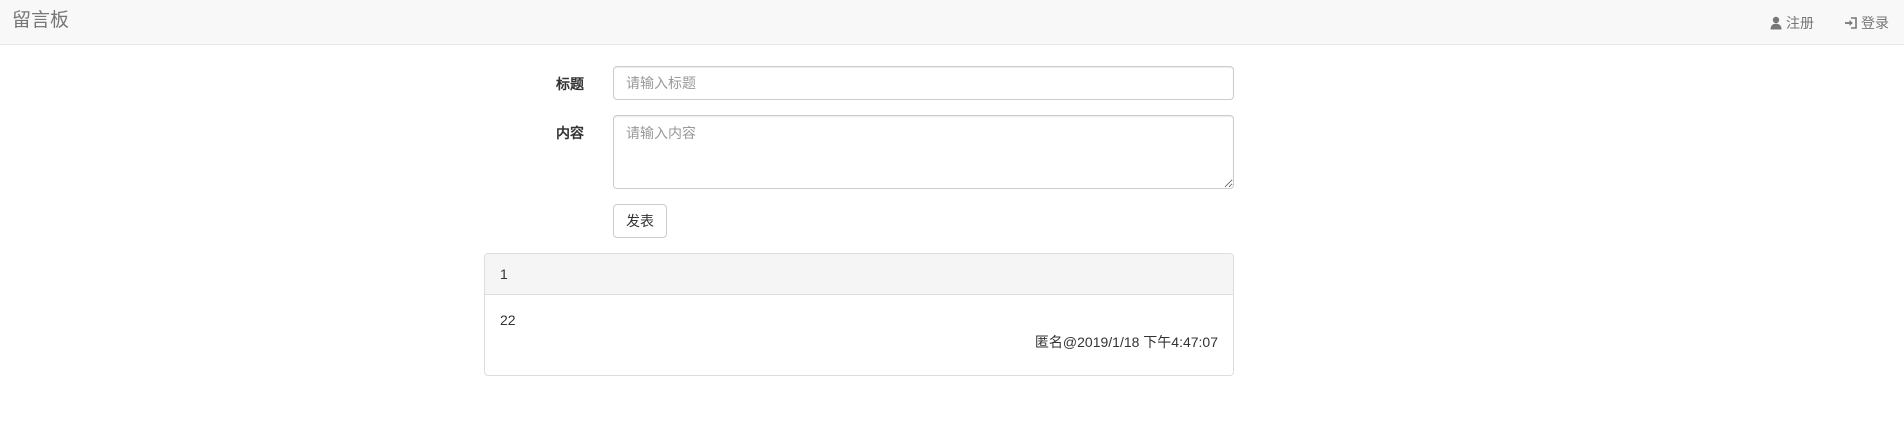  Describe the element at coordinates (1836, 22) in the screenshot. I see `nav-right: 注册 登录` at that location.